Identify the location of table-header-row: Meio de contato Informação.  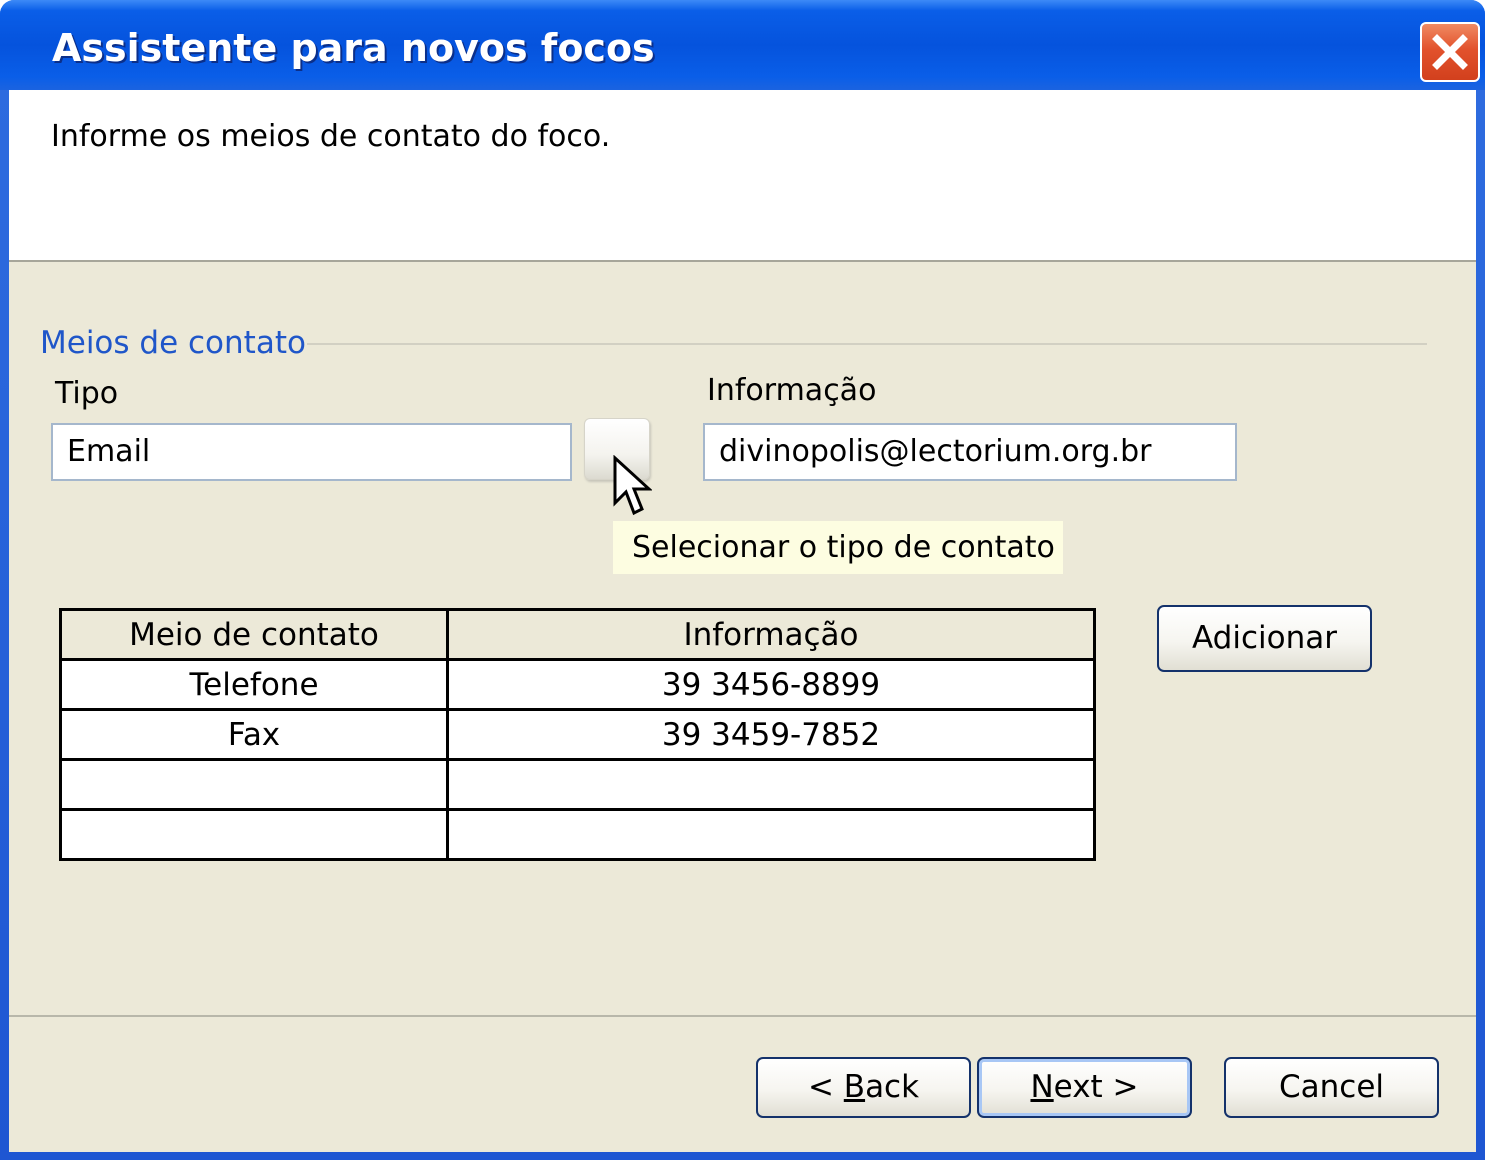
(577, 634).